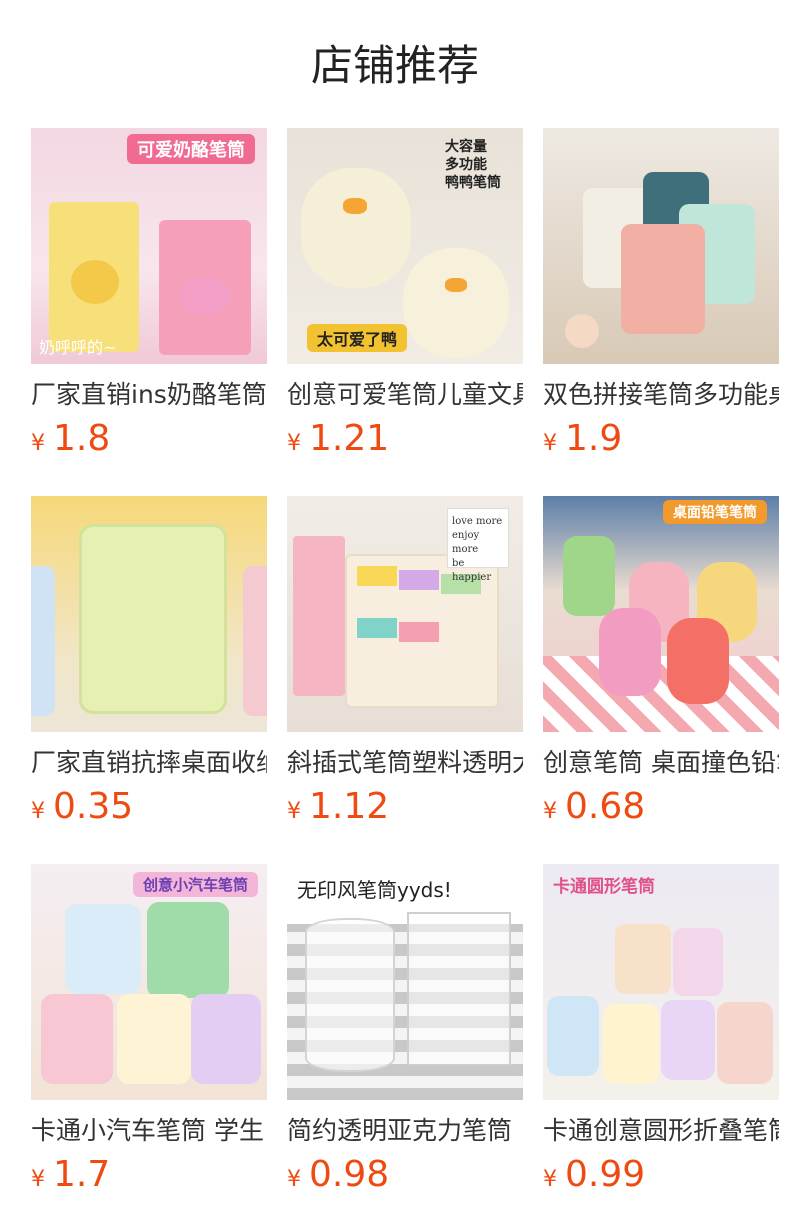 The image size is (790, 1232). What do you see at coordinates (78, 347) in the screenshot?
I see `image-caption: 奶呼呼的~` at bounding box center [78, 347].